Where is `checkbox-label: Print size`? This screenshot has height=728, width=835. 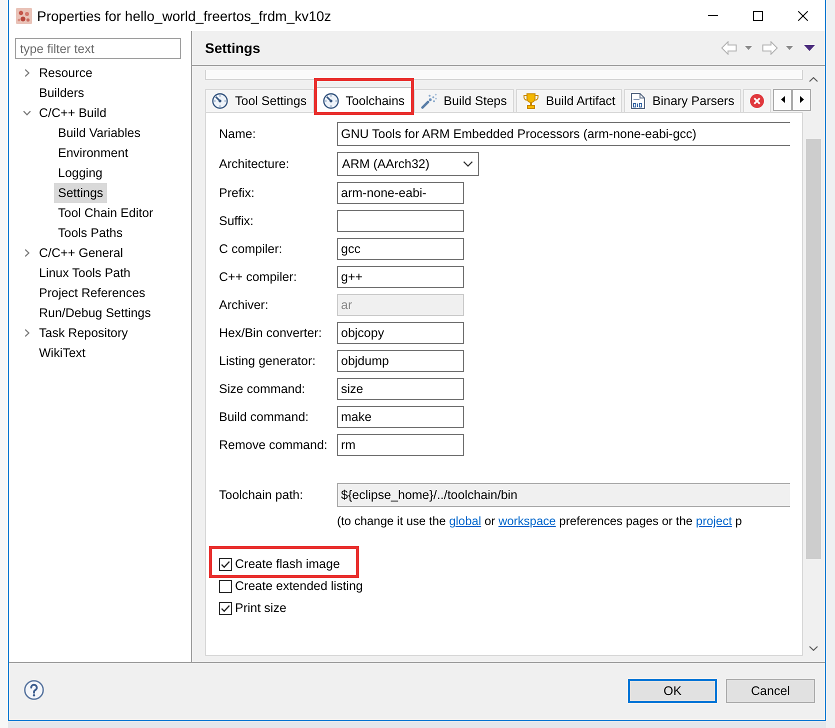
checkbox-label: Print size is located at coordinates (260, 608).